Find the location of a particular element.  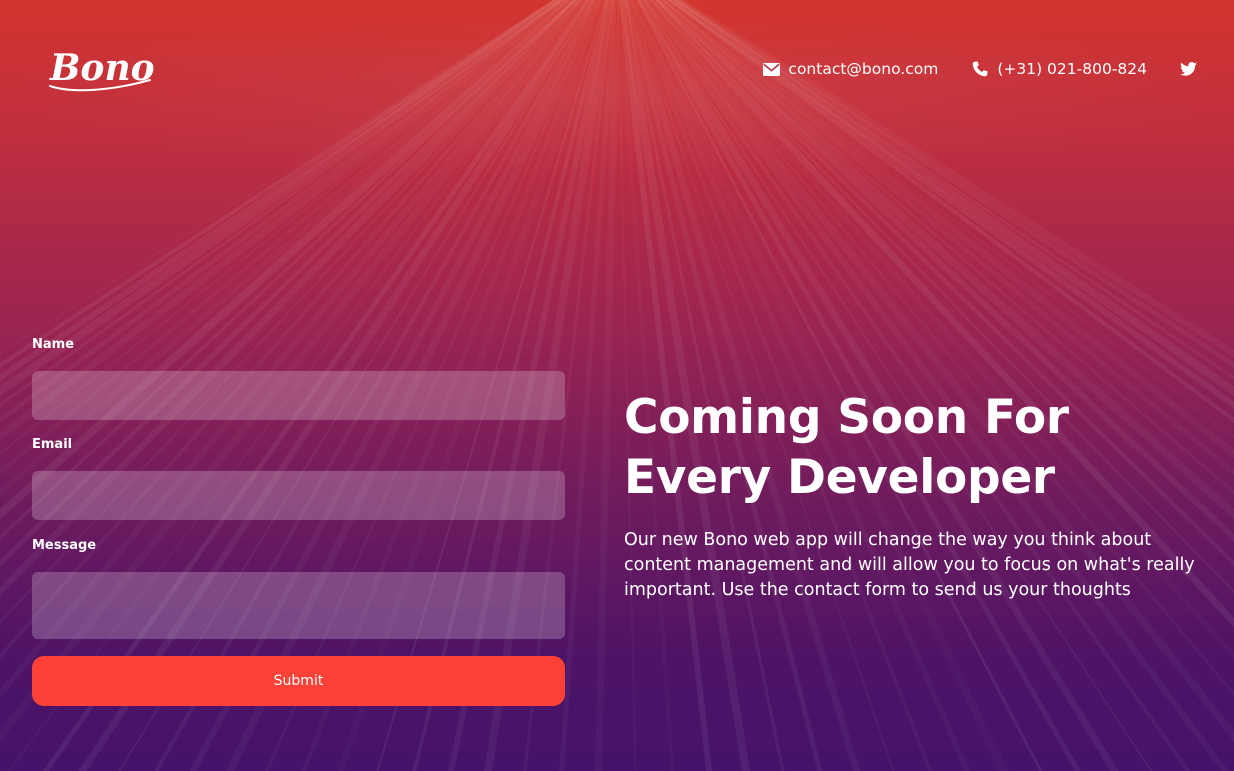

header-phone-link: (+31) 021-800-824 is located at coordinates (1059, 69).